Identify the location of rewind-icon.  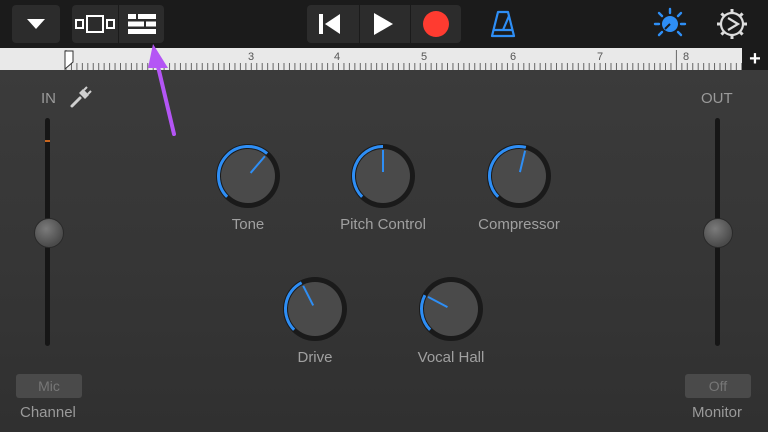
(329, 24).